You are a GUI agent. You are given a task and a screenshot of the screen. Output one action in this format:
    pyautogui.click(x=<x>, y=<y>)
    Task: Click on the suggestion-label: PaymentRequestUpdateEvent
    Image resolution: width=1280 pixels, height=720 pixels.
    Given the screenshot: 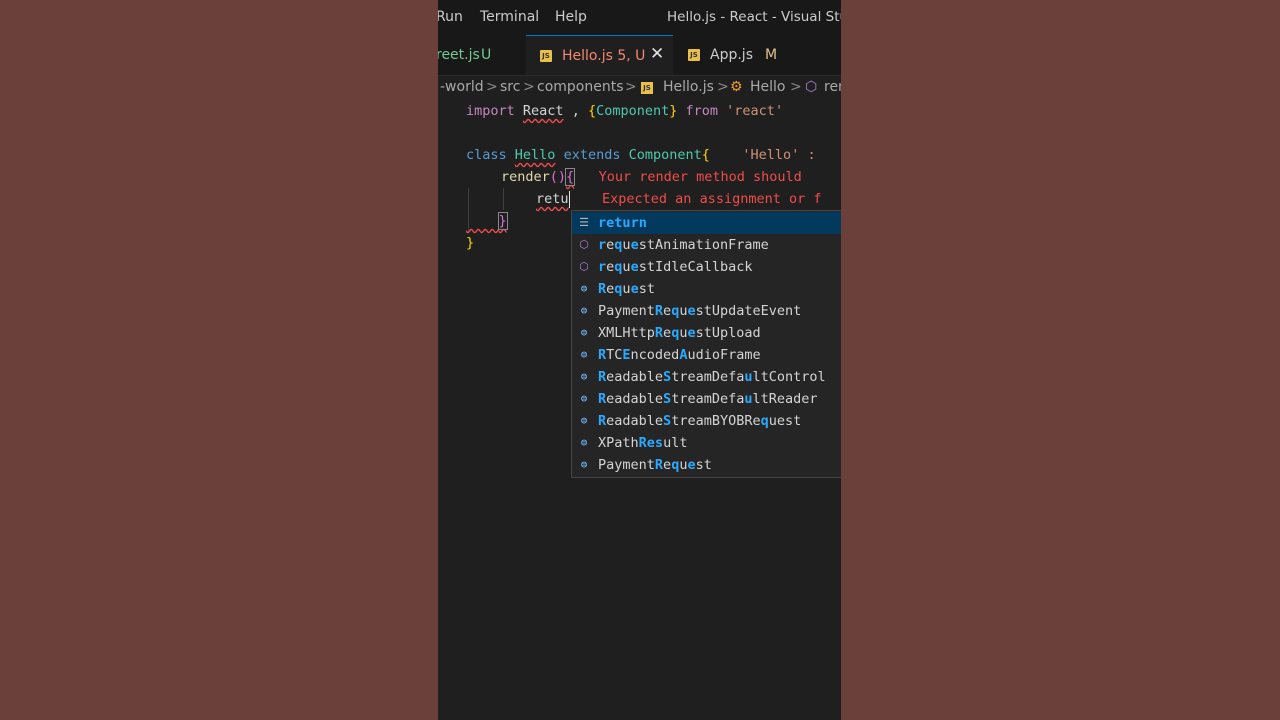 What is the action you would take?
    pyautogui.click(x=700, y=311)
    